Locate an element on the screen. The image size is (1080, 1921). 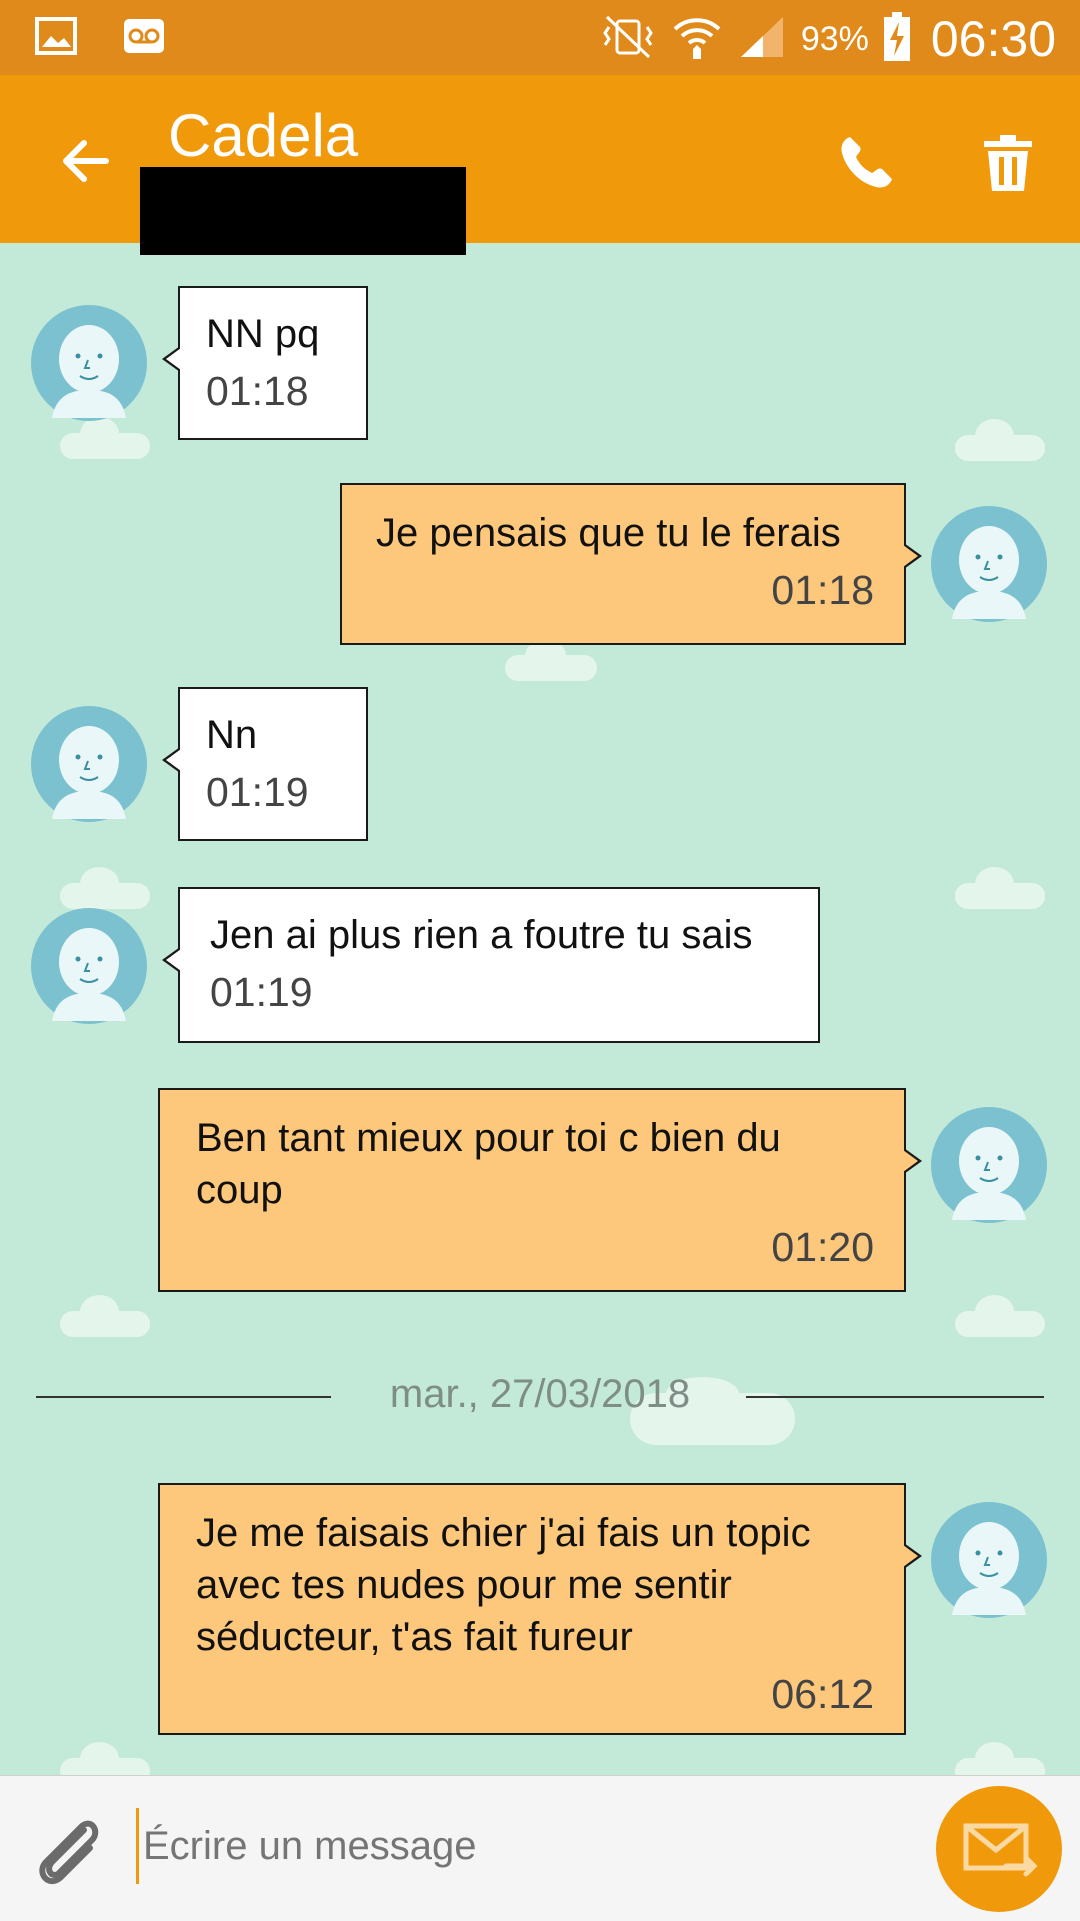
call-button is located at coordinates (866, 163).